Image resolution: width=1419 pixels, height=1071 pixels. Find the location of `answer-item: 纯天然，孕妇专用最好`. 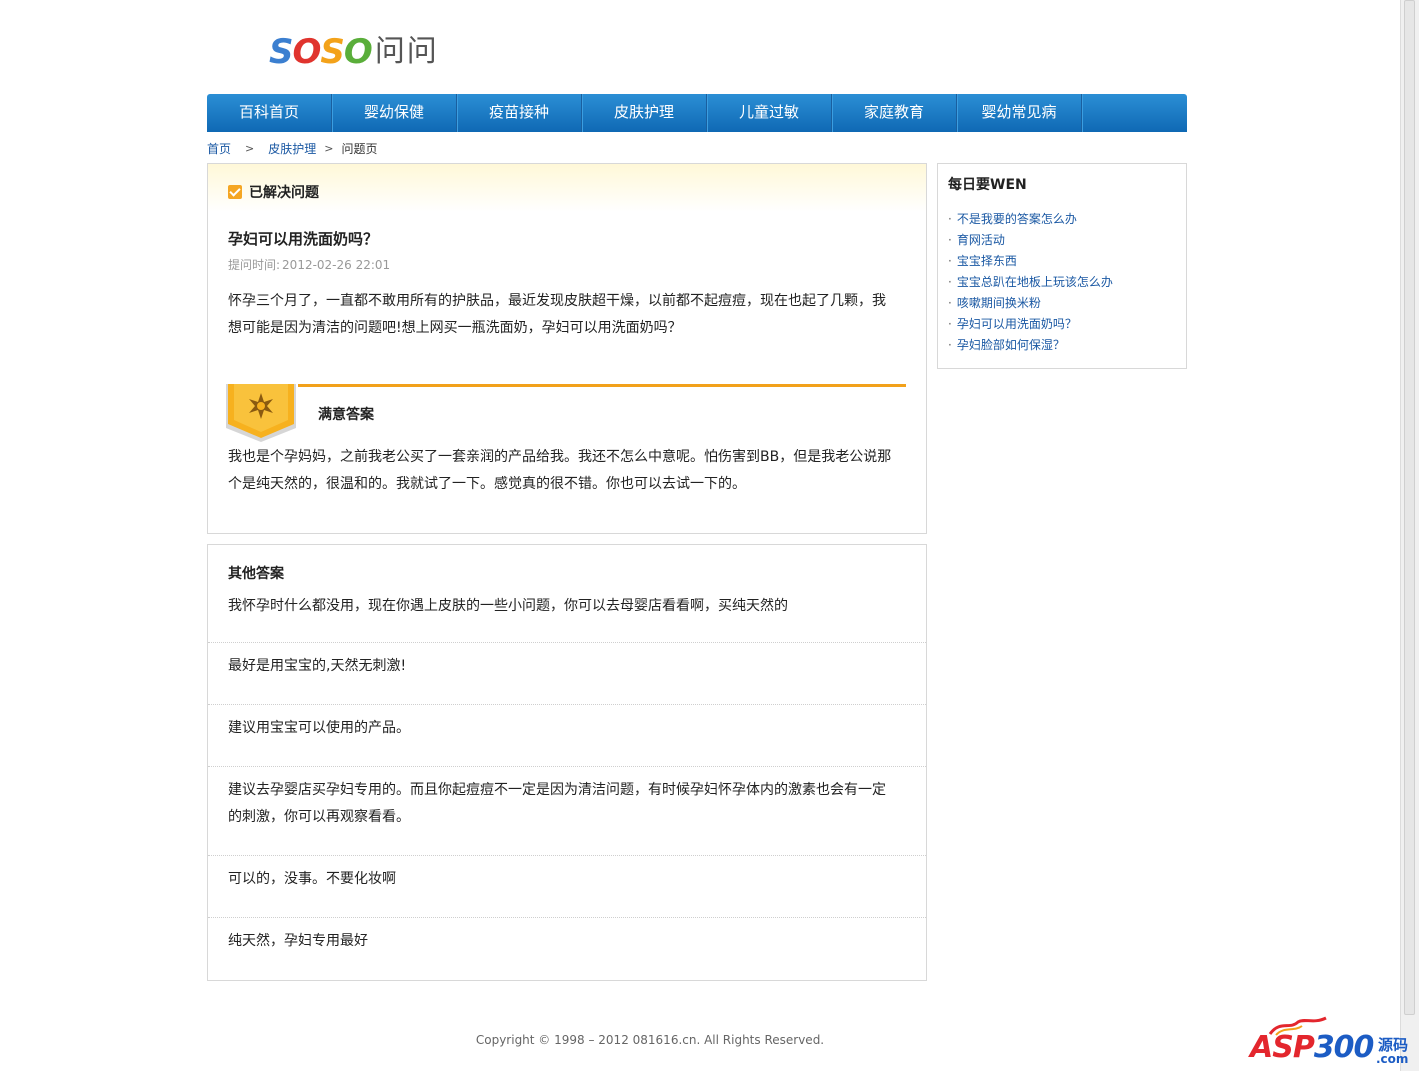

answer-item: 纯天然，孕妇专用最好 is located at coordinates (567, 949).